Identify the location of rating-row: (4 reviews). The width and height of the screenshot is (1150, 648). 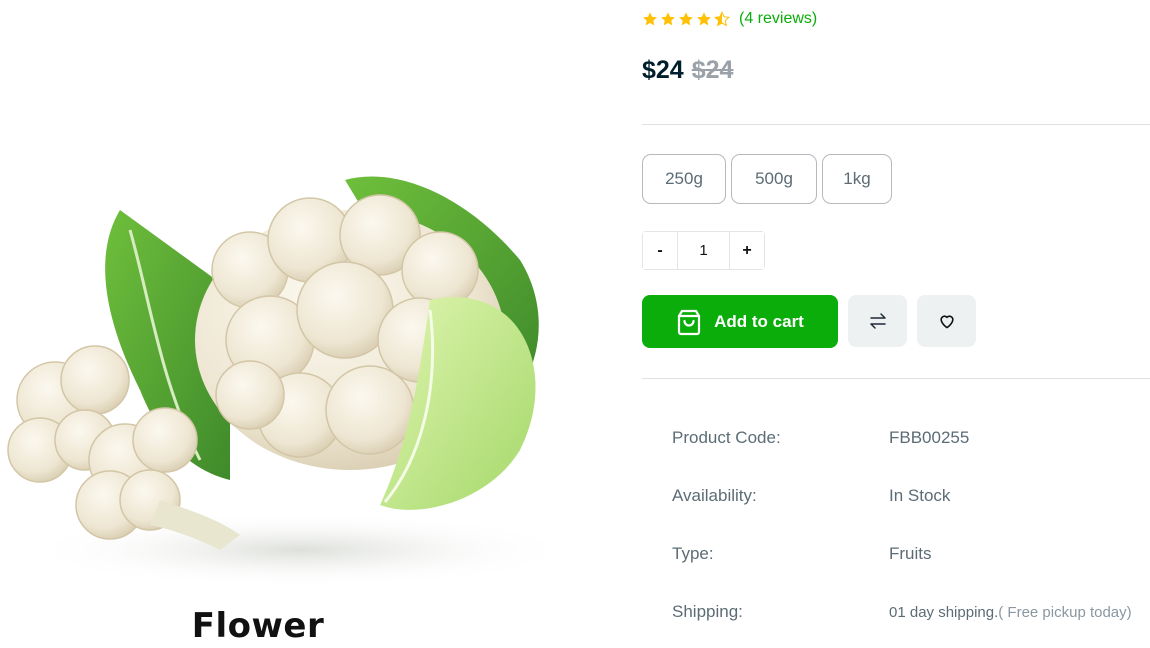
(729, 19).